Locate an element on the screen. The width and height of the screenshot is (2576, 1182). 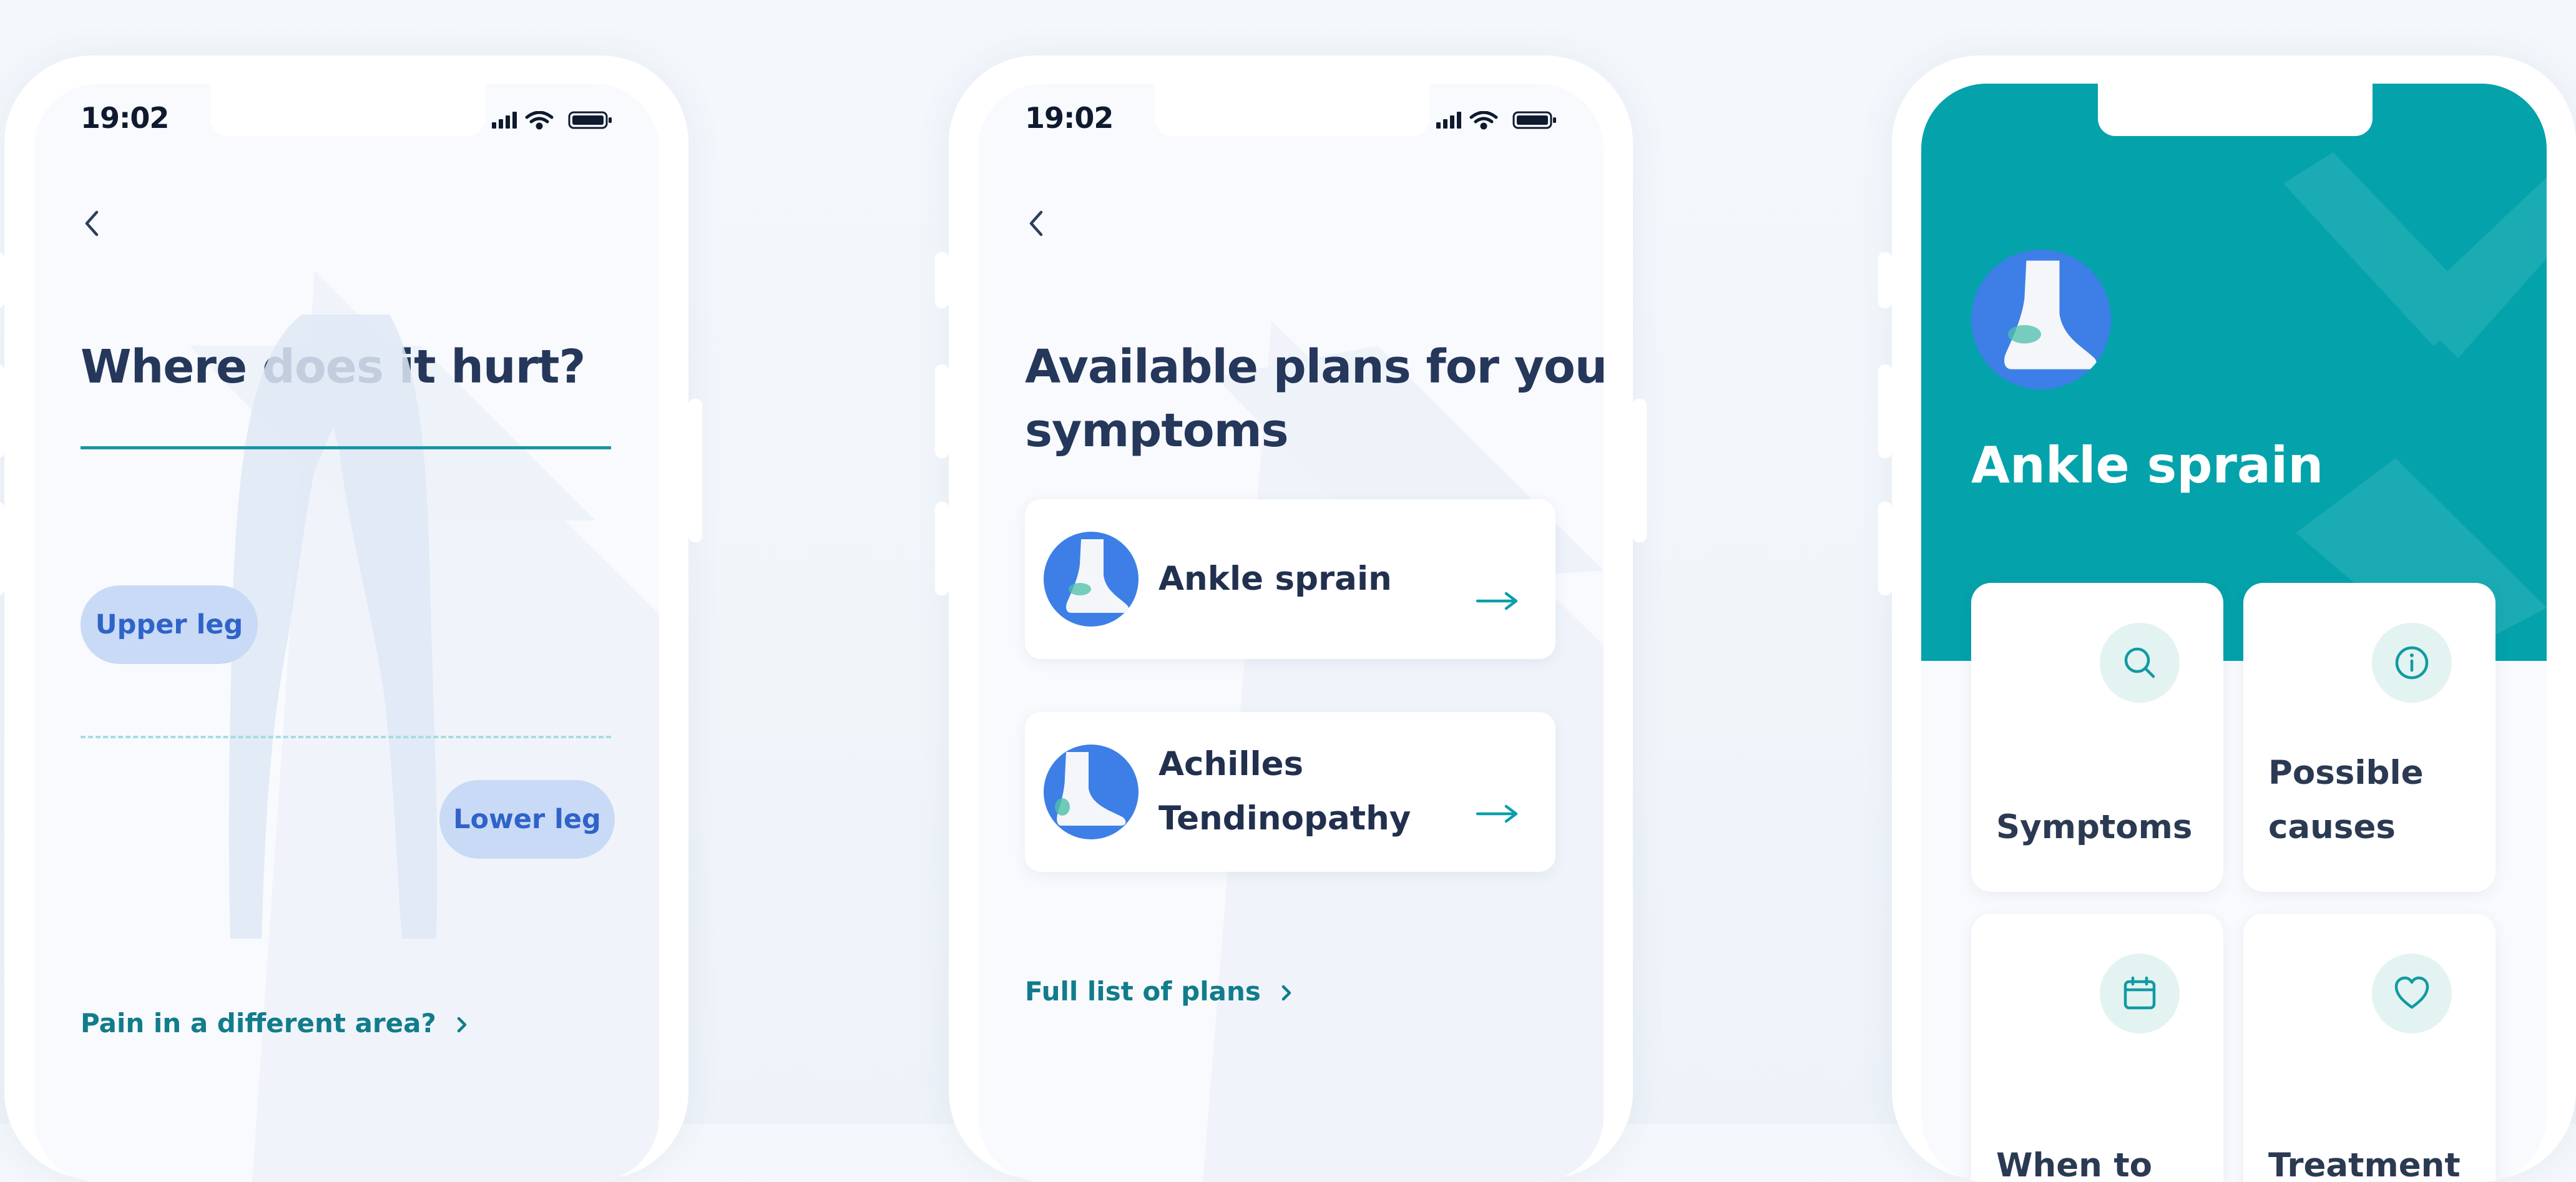
plan-card-achilles-tendinopathy: Achilles Tendinopathy is located at coordinates (1290, 792).